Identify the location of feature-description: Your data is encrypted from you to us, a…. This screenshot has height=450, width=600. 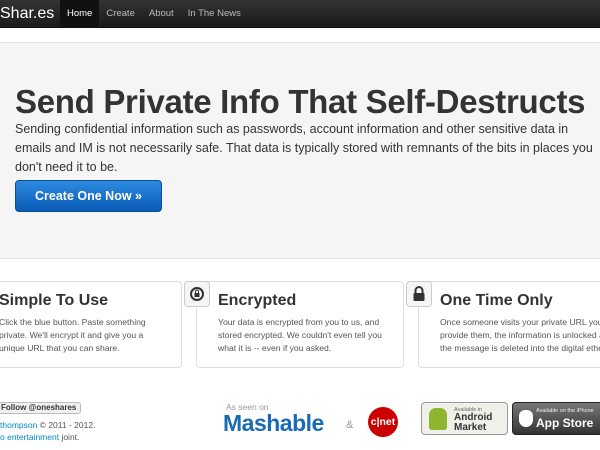
(300, 335).